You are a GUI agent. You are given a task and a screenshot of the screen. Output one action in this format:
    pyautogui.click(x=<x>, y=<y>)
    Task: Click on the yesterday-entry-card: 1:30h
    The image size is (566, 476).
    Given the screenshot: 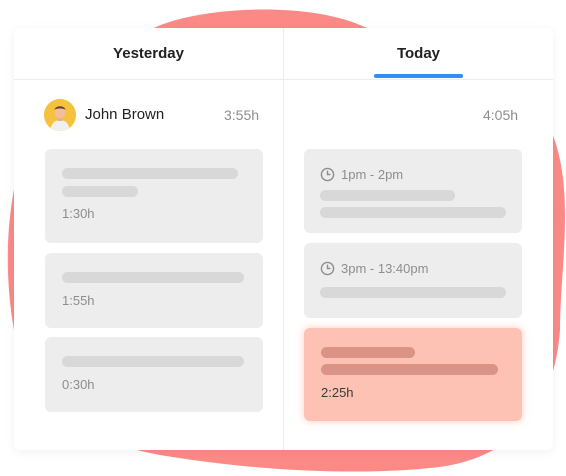 What is the action you would take?
    pyautogui.click(x=154, y=196)
    